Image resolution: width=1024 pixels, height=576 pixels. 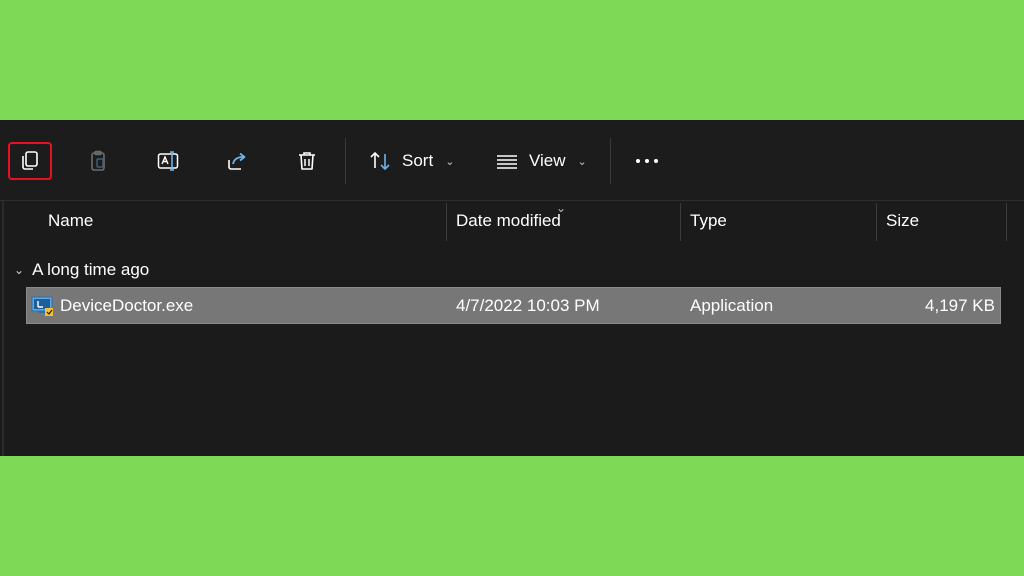 I want to click on view-button: View ⌄, so click(x=541, y=161).